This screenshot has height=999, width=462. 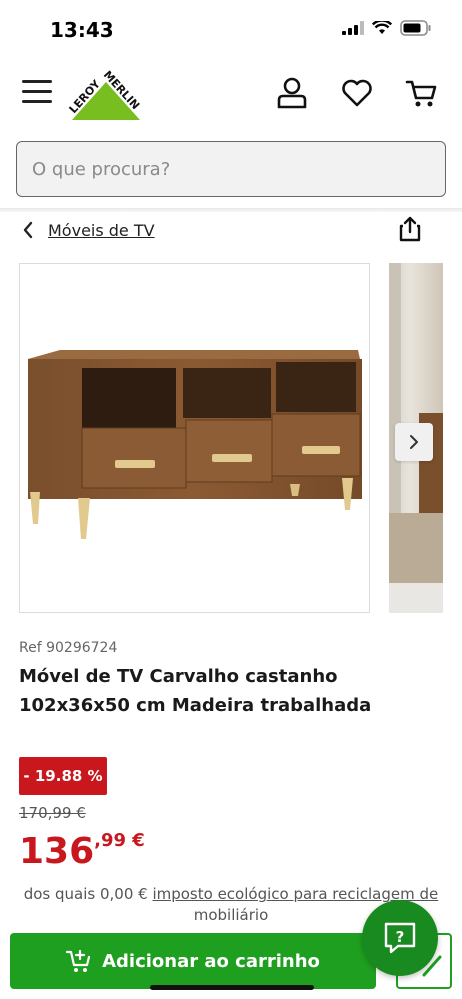 I want to click on chevron-right-icon, so click(x=414, y=442).